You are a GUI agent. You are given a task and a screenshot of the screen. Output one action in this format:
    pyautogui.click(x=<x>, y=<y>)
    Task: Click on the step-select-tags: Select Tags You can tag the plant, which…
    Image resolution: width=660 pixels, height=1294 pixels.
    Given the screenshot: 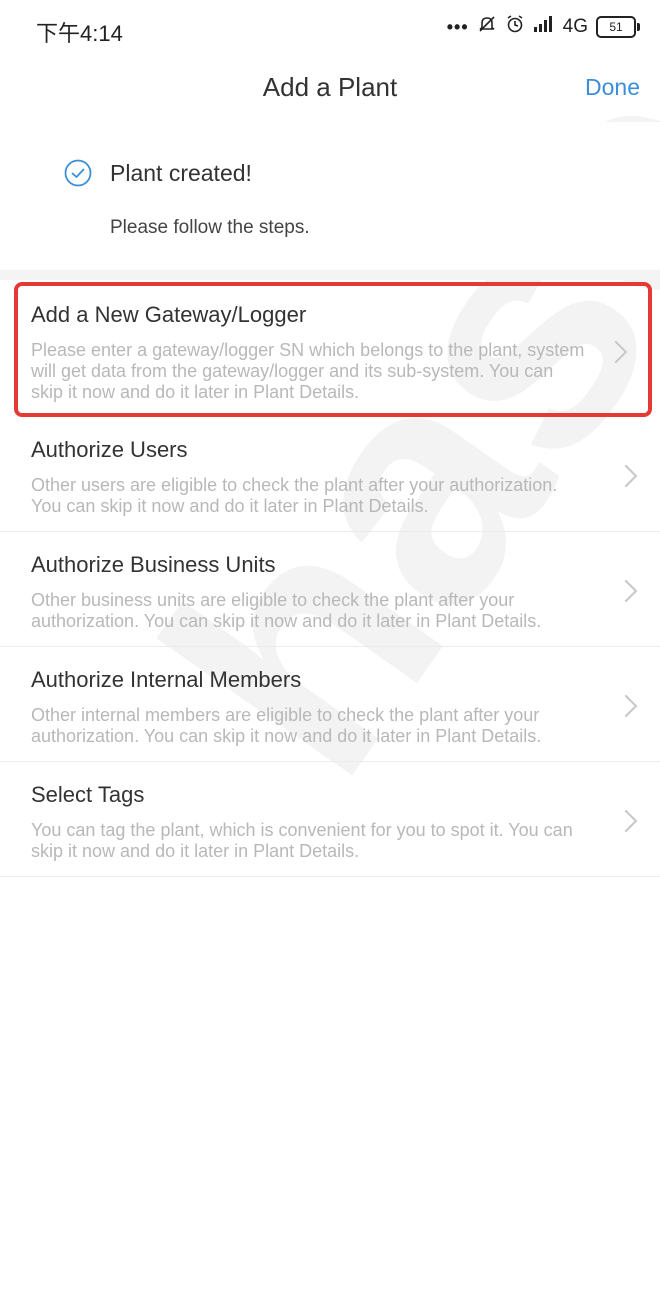 What is the action you would take?
    pyautogui.click(x=330, y=819)
    